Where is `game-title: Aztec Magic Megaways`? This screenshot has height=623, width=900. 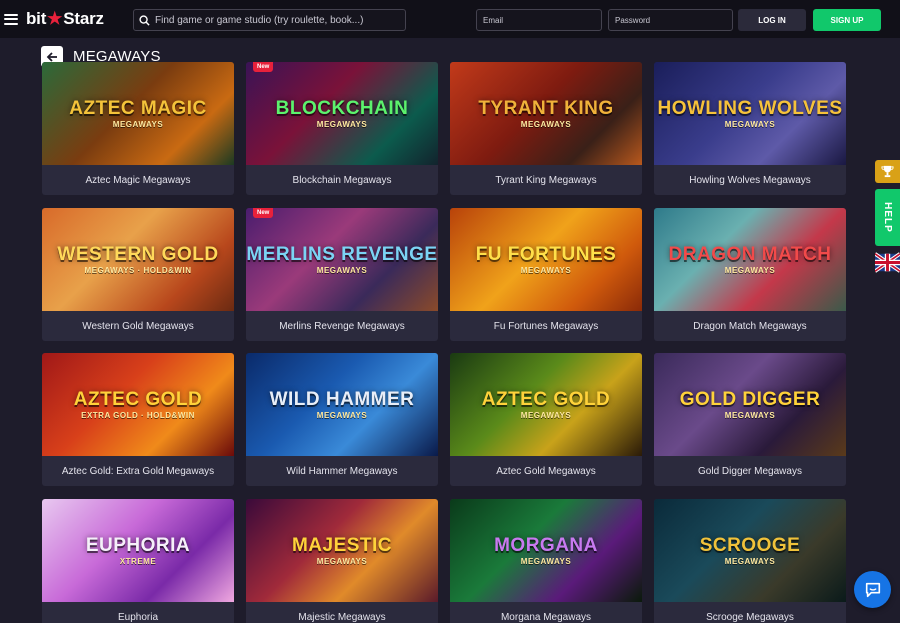 game-title: Aztec Magic Megaways is located at coordinates (138, 180).